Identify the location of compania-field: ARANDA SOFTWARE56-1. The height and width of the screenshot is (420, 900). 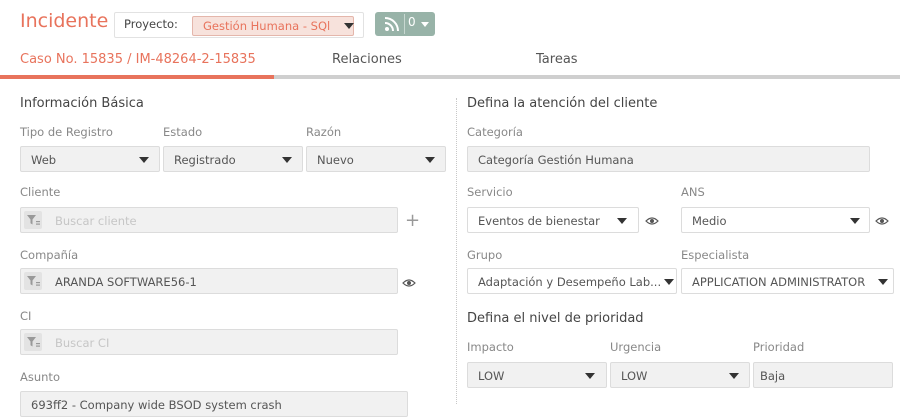
(209, 281).